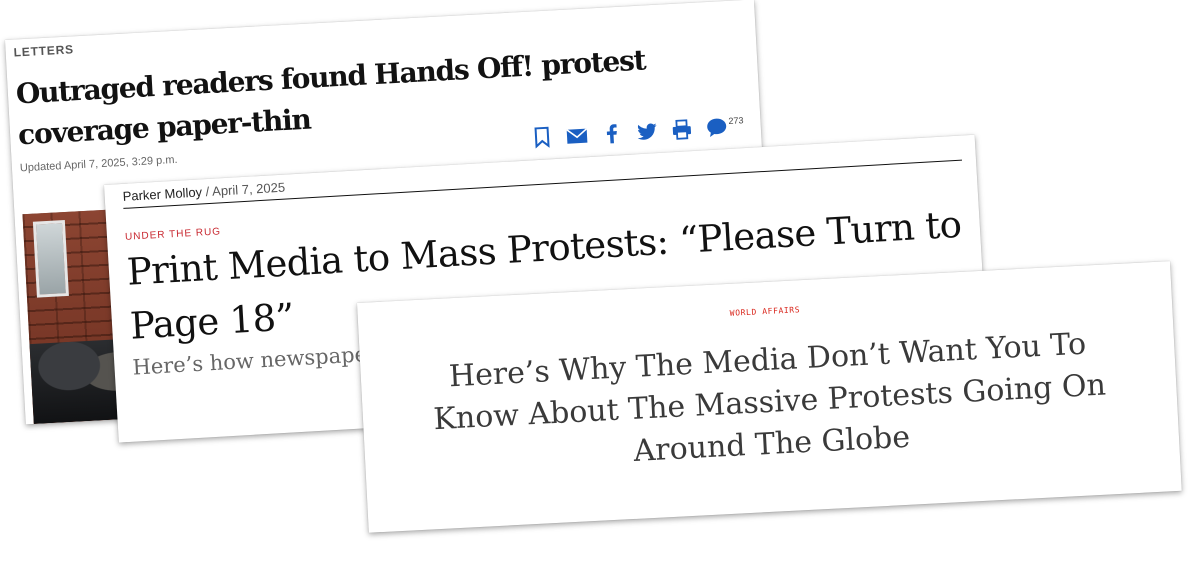 The height and width of the screenshot is (576, 1200). I want to click on print-icon, so click(681, 129).